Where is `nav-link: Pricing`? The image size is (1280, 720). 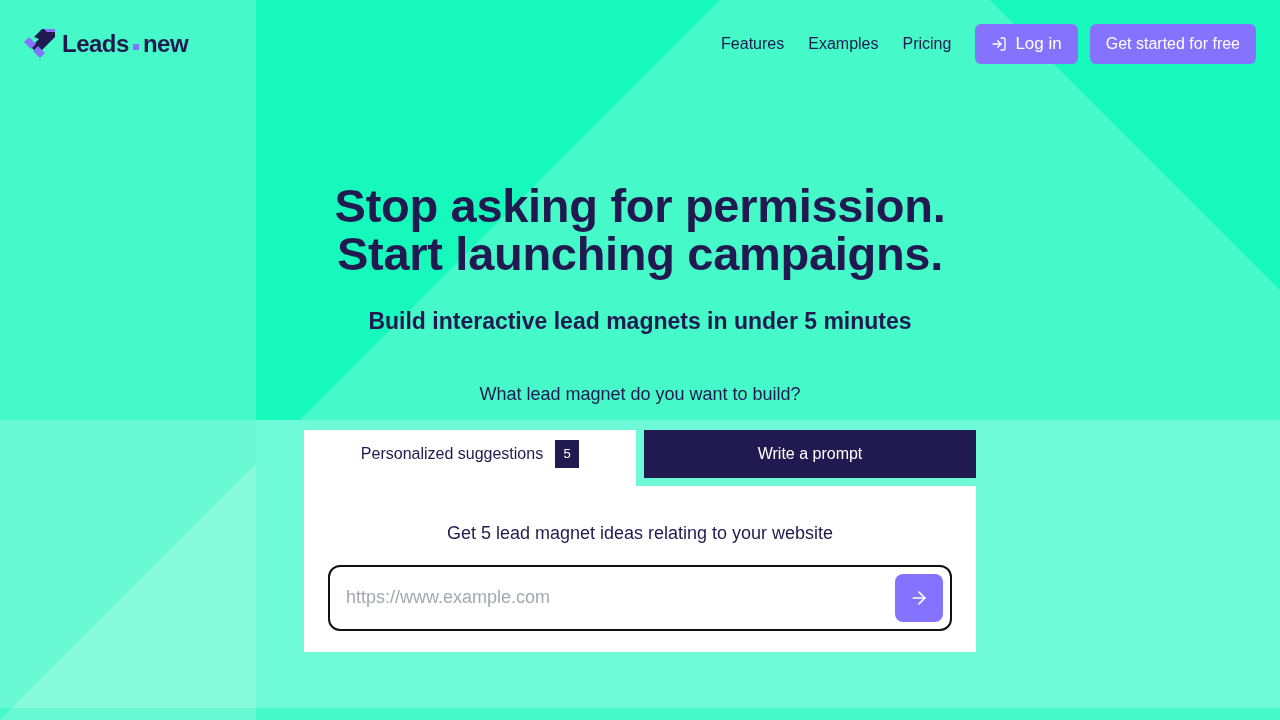
nav-link: Pricing is located at coordinates (927, 44).